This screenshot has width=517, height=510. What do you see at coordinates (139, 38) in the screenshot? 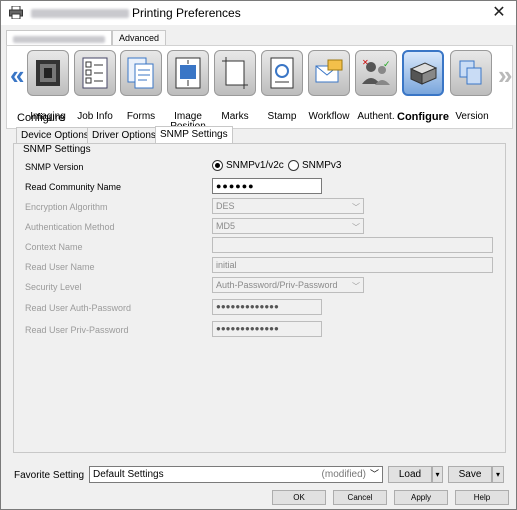
I see `tab-advanced: Advanced` at bounding box center [139, 38].